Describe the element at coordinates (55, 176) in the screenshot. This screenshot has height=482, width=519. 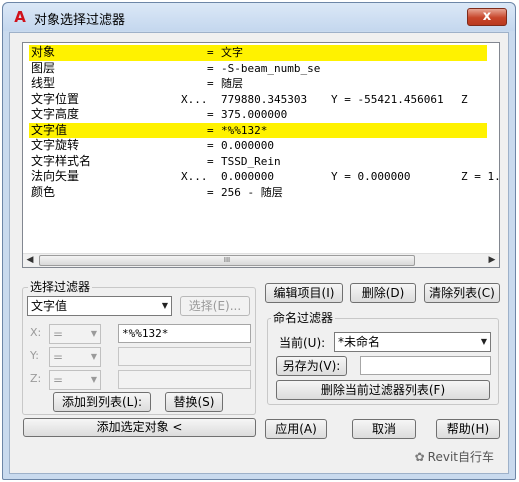
I see `property-name: 法向矢量` at that location.